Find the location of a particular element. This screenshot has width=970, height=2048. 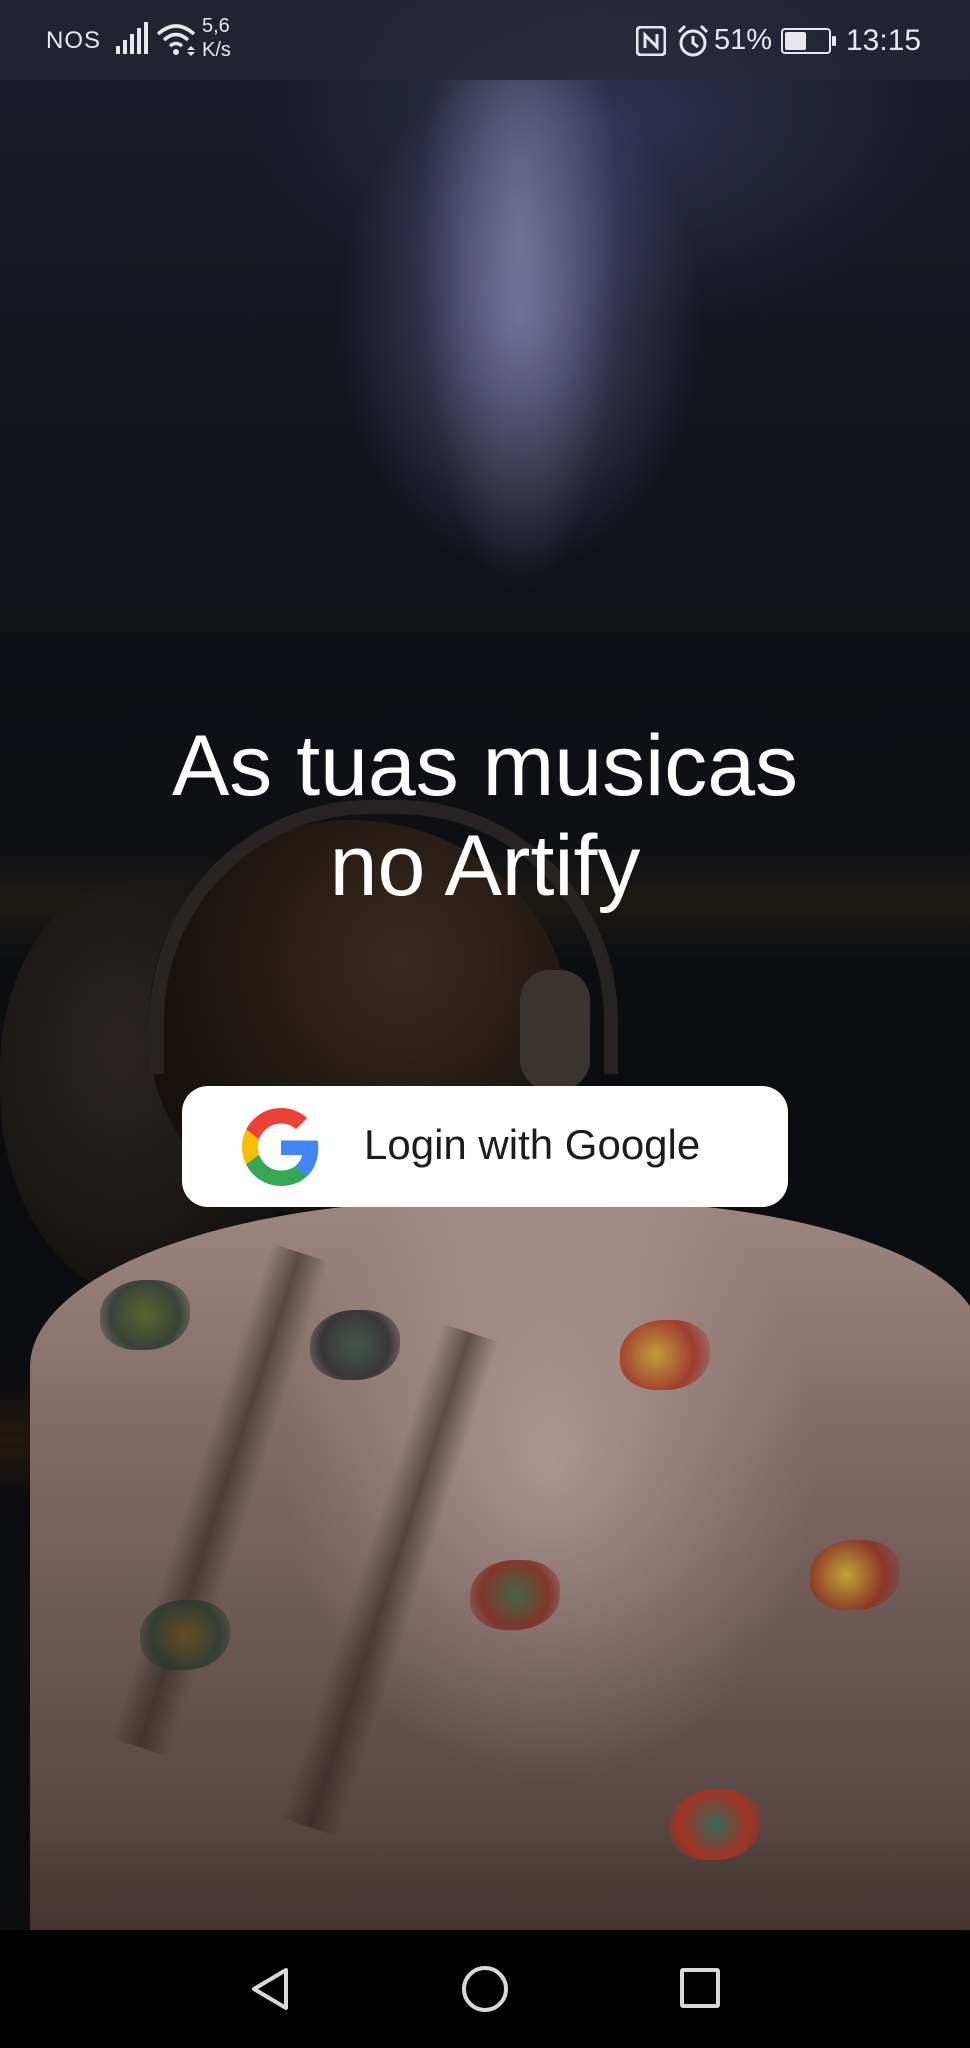

headphone-earcup is located at coordinates (555, 1030).